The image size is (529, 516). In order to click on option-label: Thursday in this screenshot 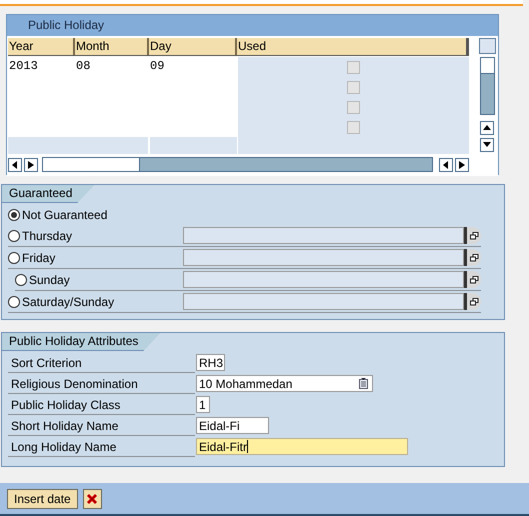, I will do `click(47, 235)`.